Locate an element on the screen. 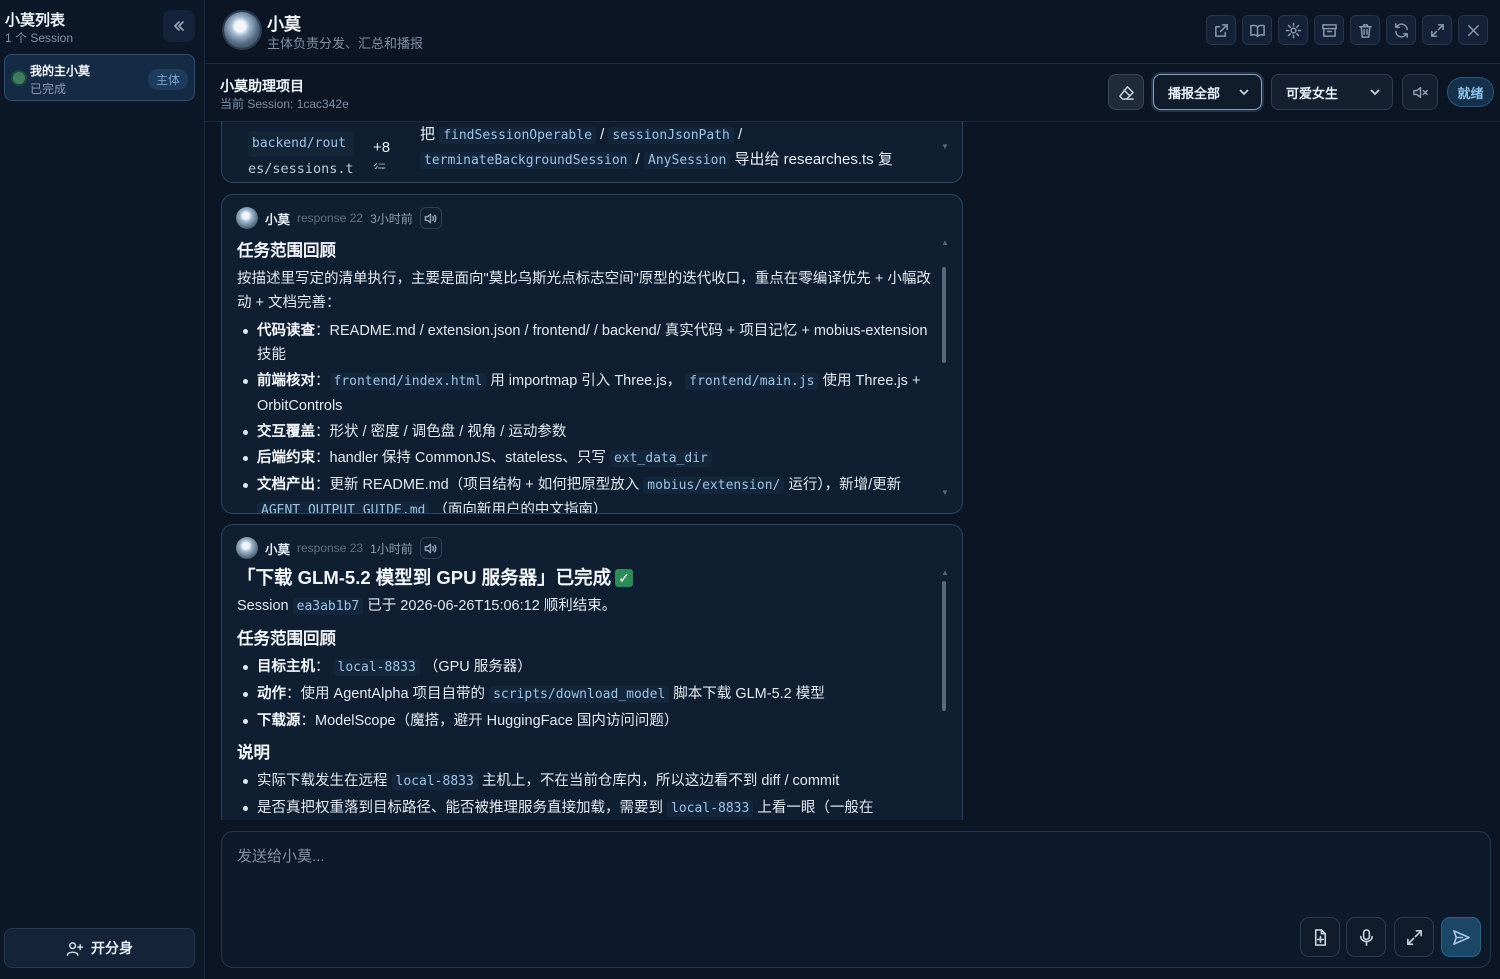 The height and width of the screenshot is (979, 1500). microphone-icon is located at coordinates (1366, 937).